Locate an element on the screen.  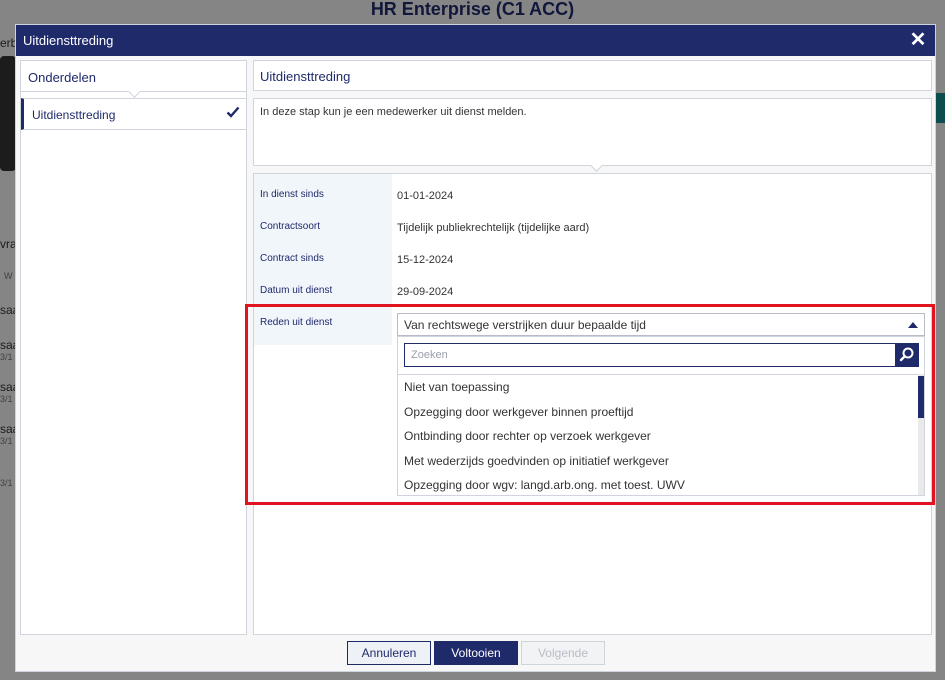
steps-heading: Onderdelen is located at coordinates (133, 79).